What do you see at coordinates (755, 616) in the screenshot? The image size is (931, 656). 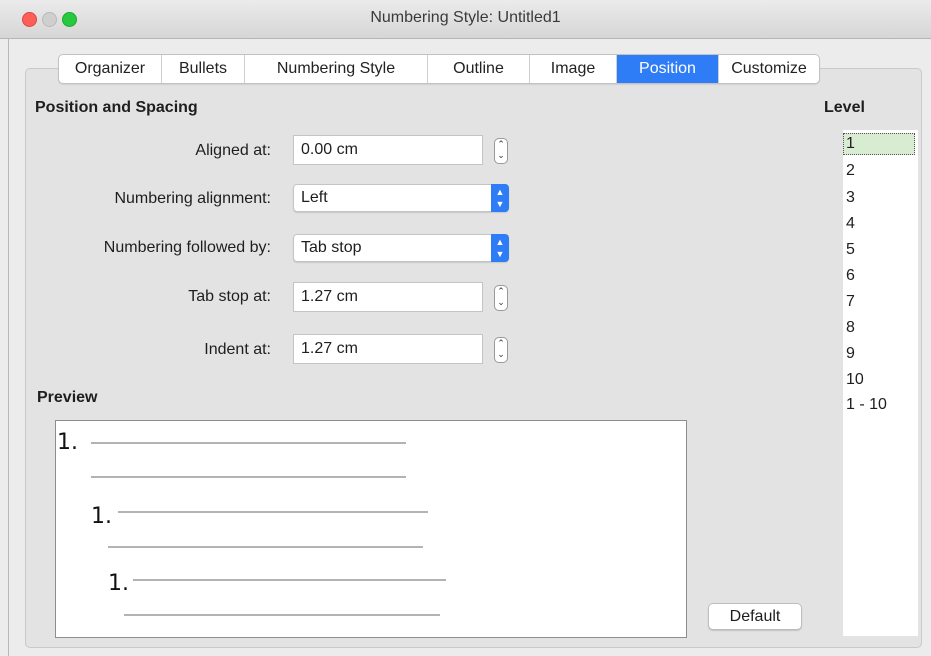 I see `default-button: Default` at bounding box center [755, 616].